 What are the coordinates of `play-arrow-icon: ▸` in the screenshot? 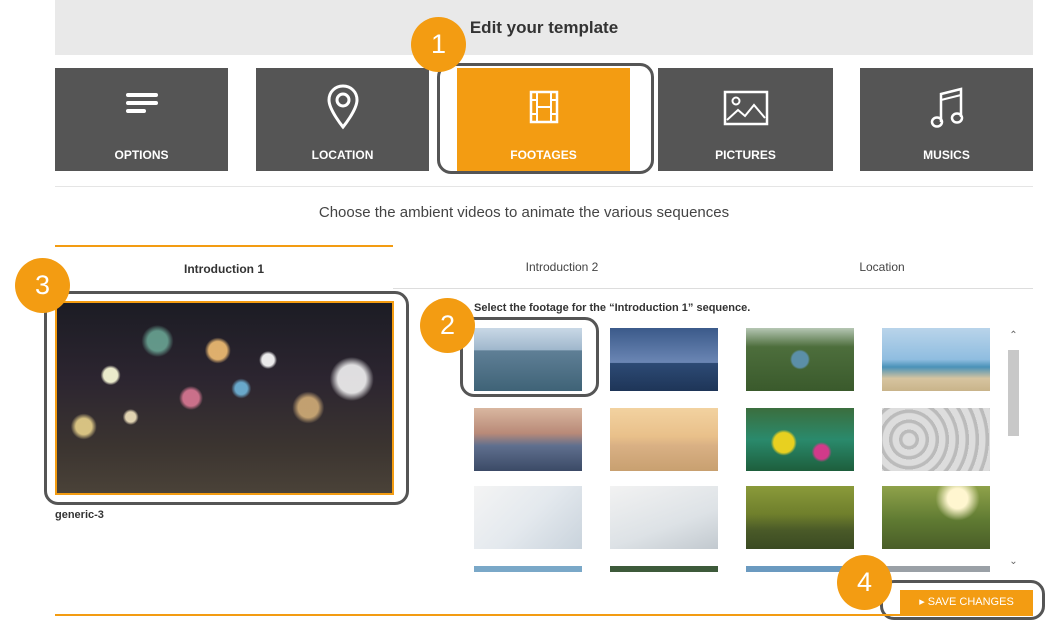 It's located at (922, 602).